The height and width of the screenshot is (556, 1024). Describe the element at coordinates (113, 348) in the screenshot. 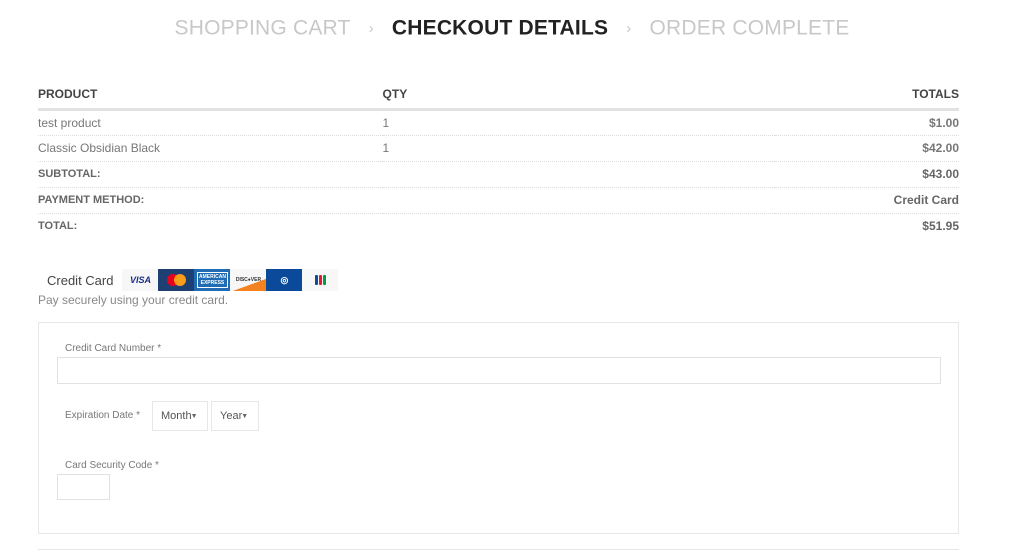

I see `card-number-label: Credit Card Number *` at that location.